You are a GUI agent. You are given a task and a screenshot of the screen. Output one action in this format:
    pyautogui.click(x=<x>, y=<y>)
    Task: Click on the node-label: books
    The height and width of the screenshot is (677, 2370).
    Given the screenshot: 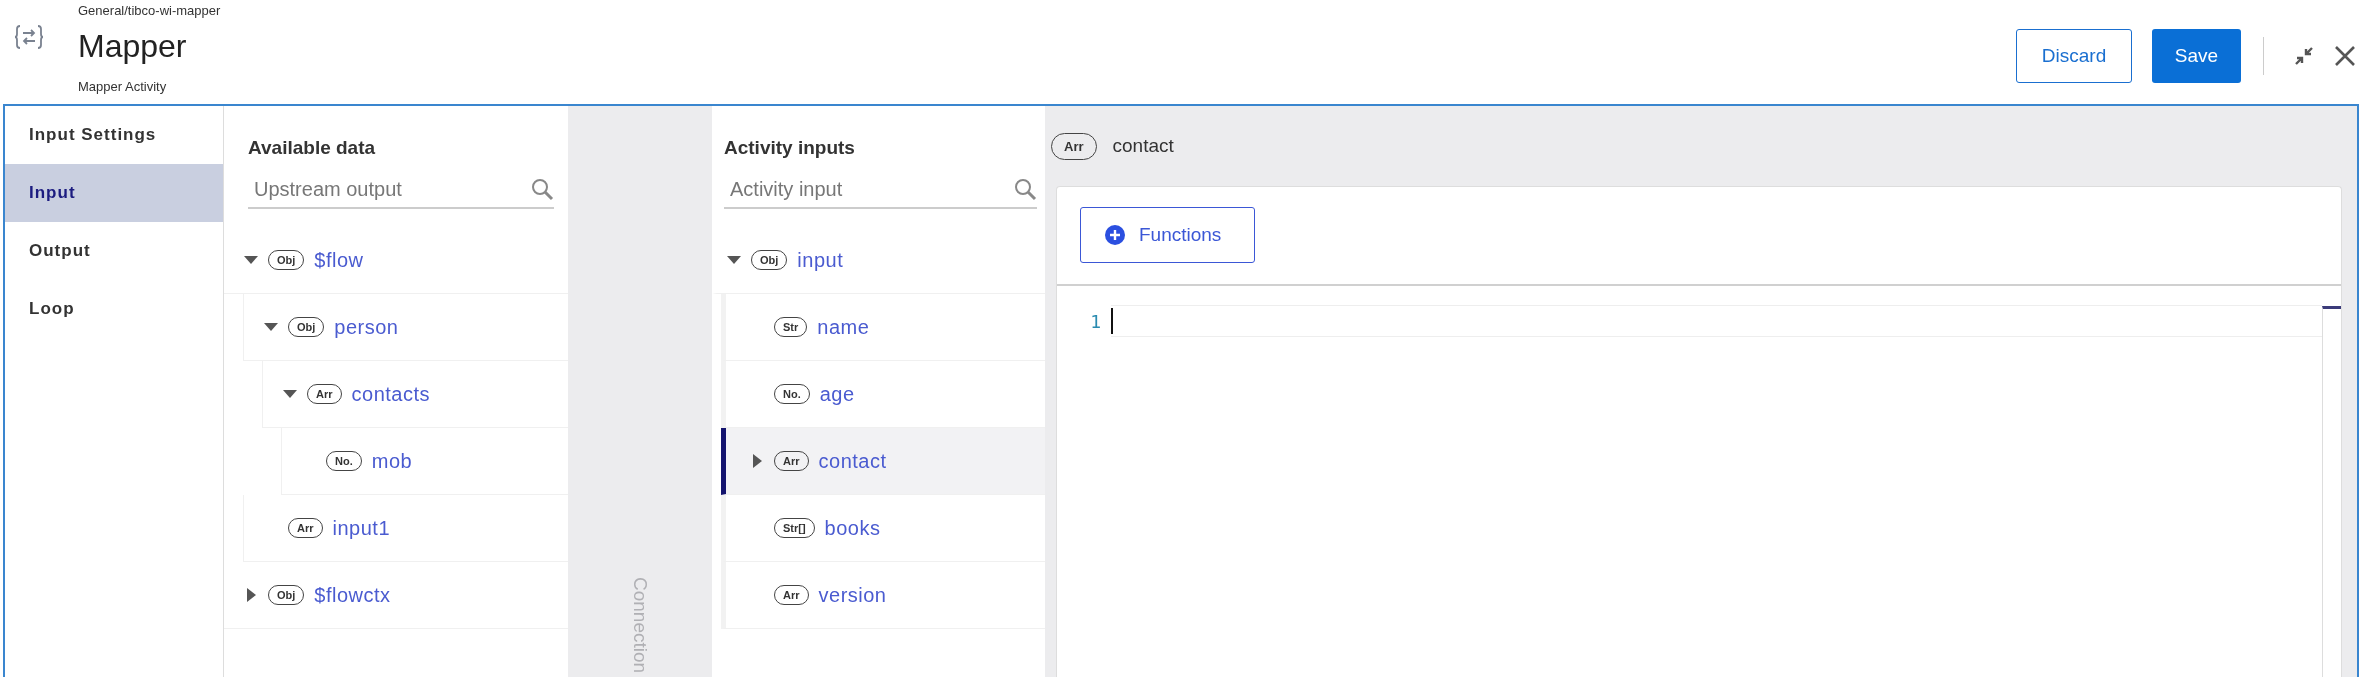 What is the action you would take?
    pyautogui.click(x=852, y=528)
    